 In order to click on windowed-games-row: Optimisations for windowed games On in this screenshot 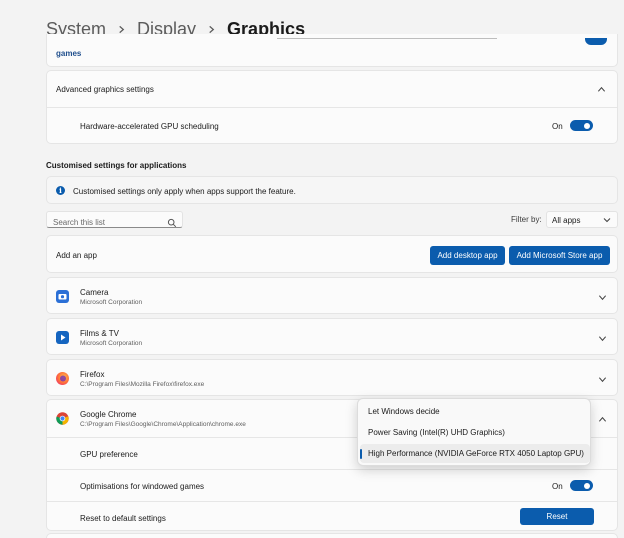, I will do `click(332, 485)`.